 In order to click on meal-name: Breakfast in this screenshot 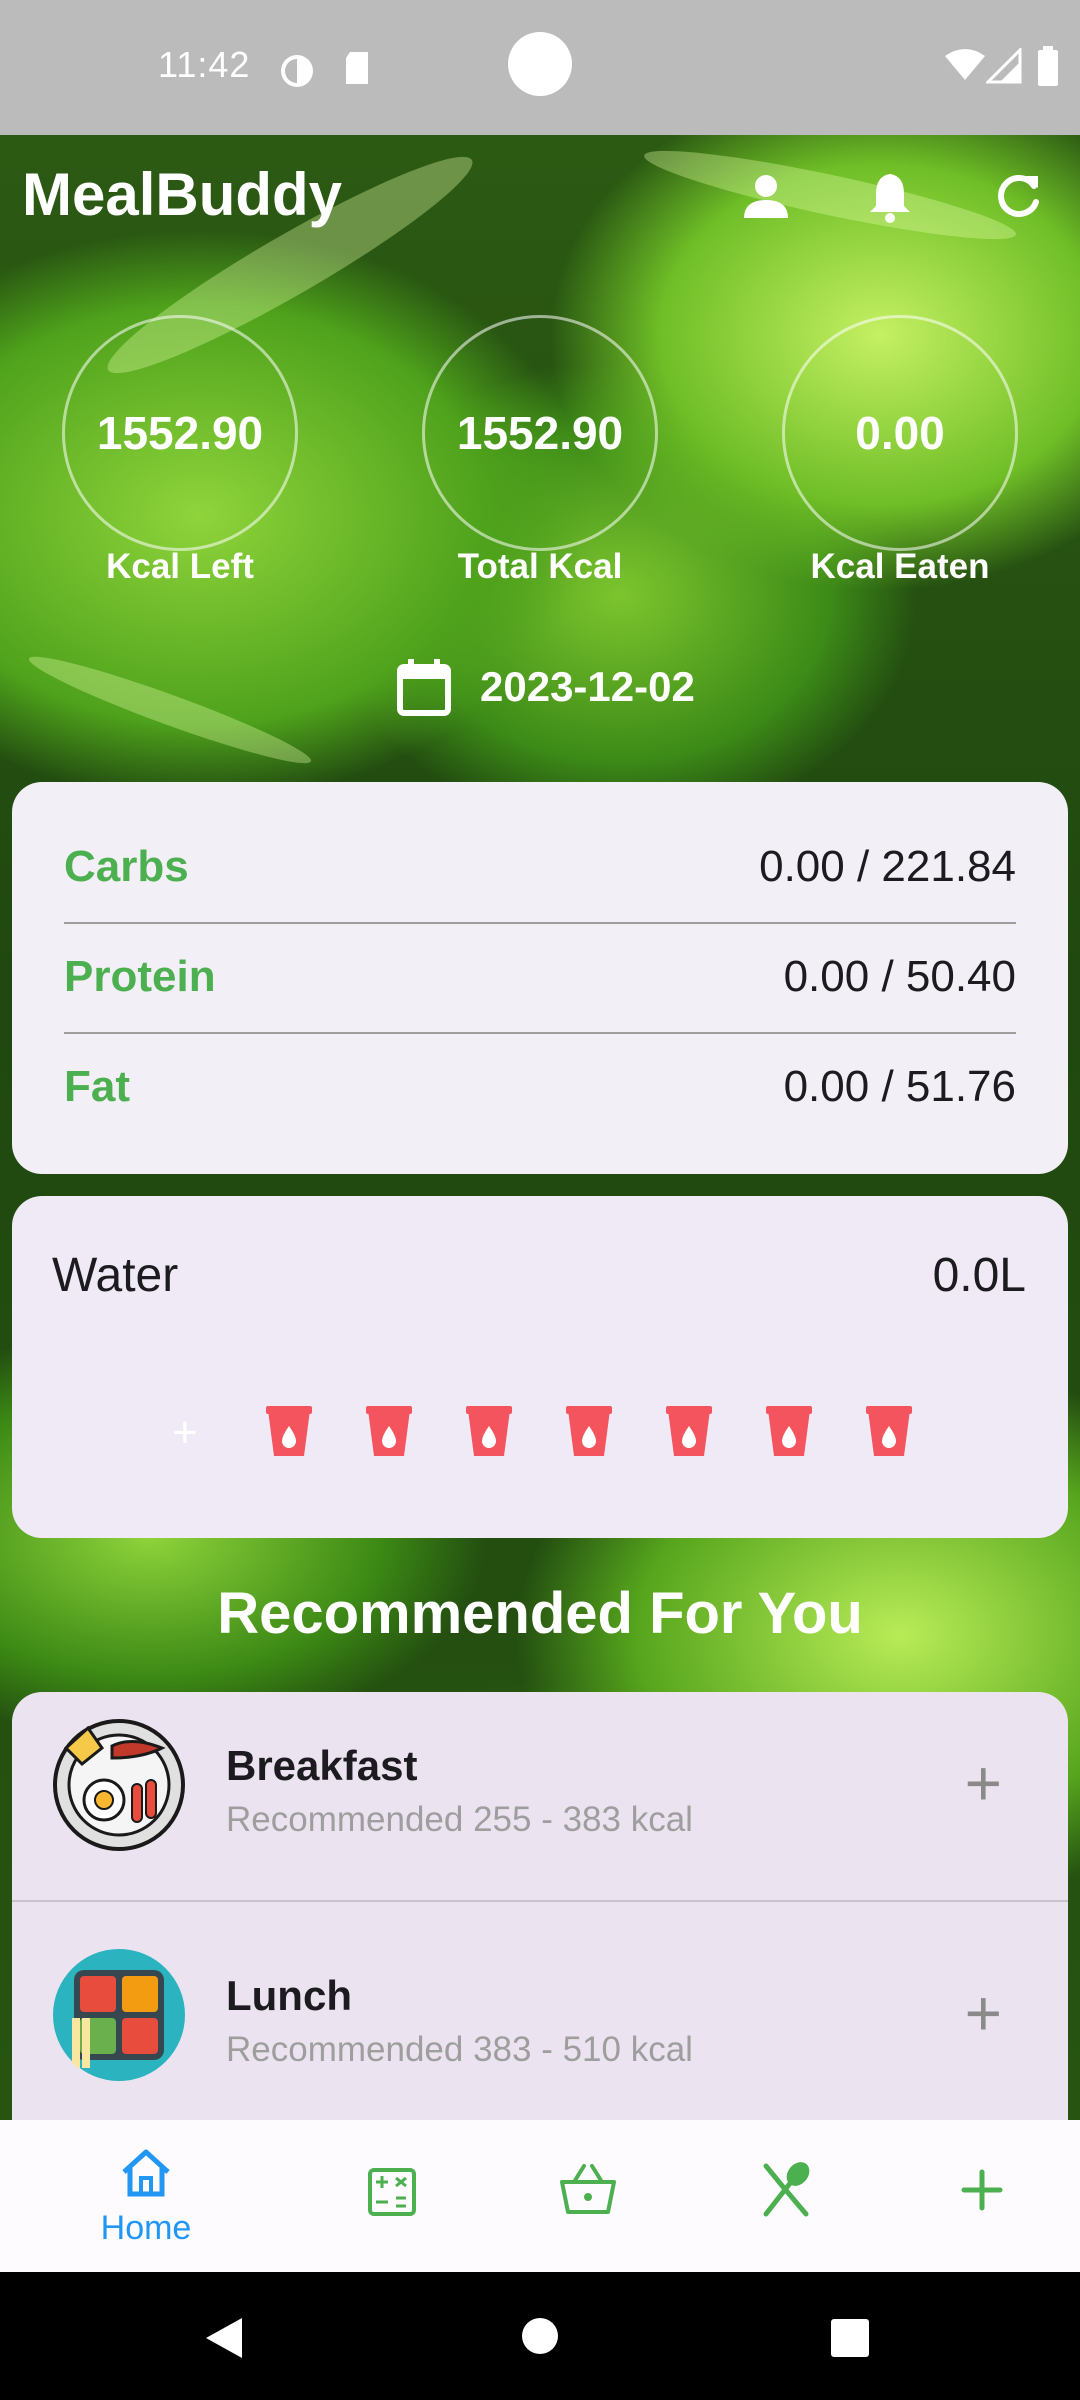, I will do `click(322, 1765)`.